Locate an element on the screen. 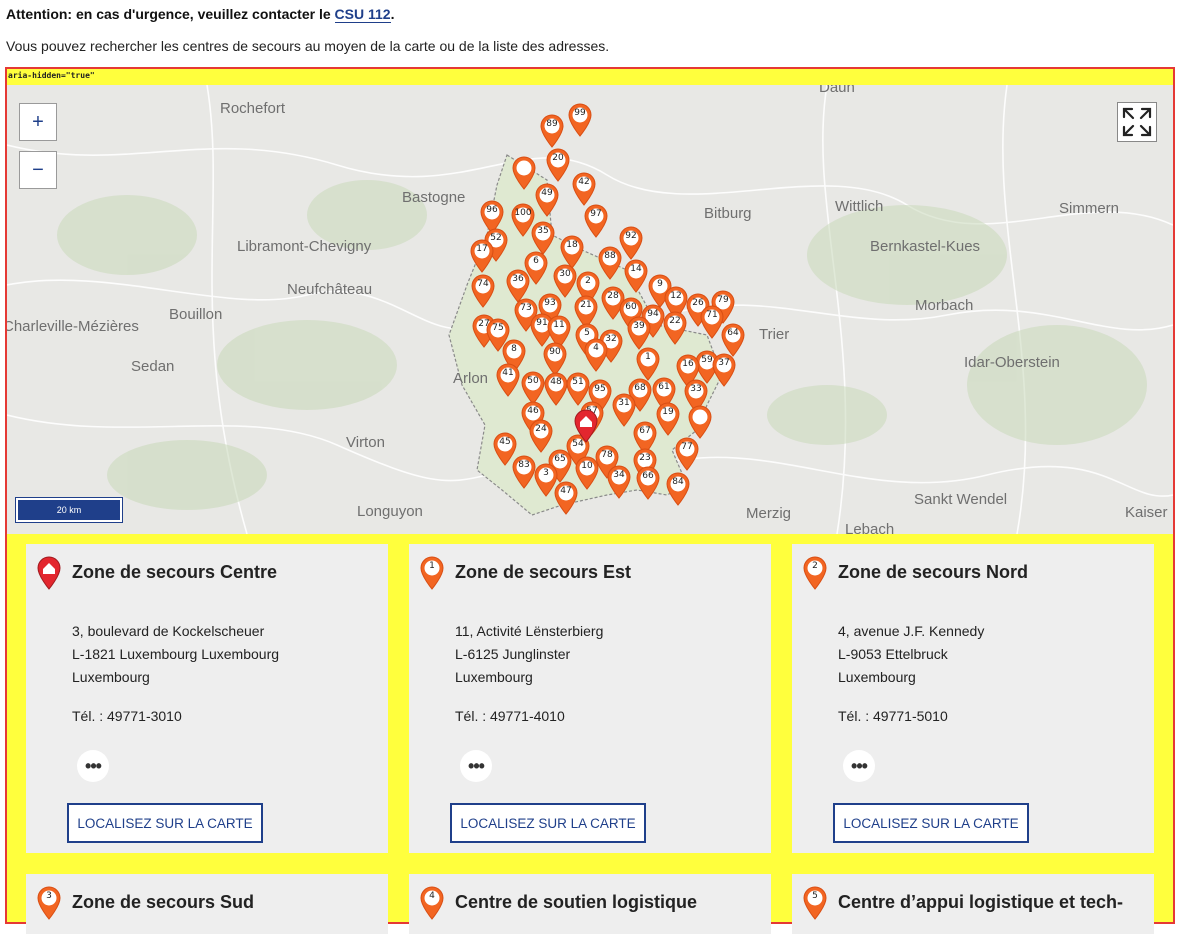 This screenshot has height=934, width=1183. map-marker: 41 is located at coordinates (508, 380).